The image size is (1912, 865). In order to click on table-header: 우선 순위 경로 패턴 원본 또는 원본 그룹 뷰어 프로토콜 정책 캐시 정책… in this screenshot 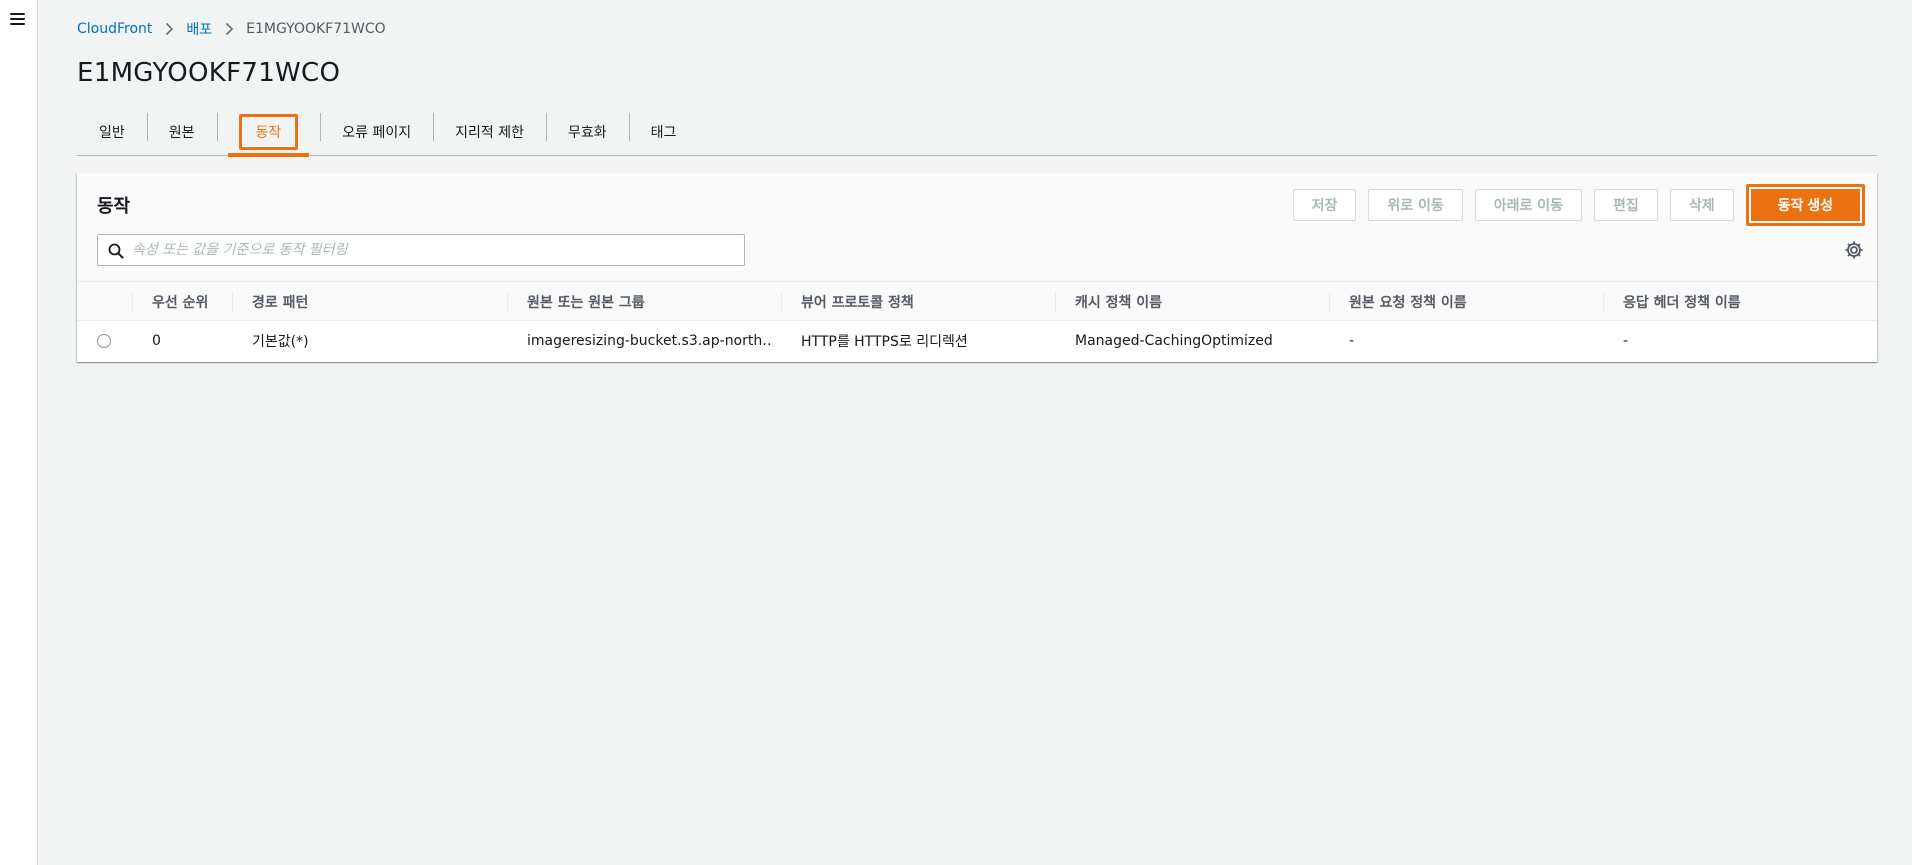, I will do `click(977, 301)`.